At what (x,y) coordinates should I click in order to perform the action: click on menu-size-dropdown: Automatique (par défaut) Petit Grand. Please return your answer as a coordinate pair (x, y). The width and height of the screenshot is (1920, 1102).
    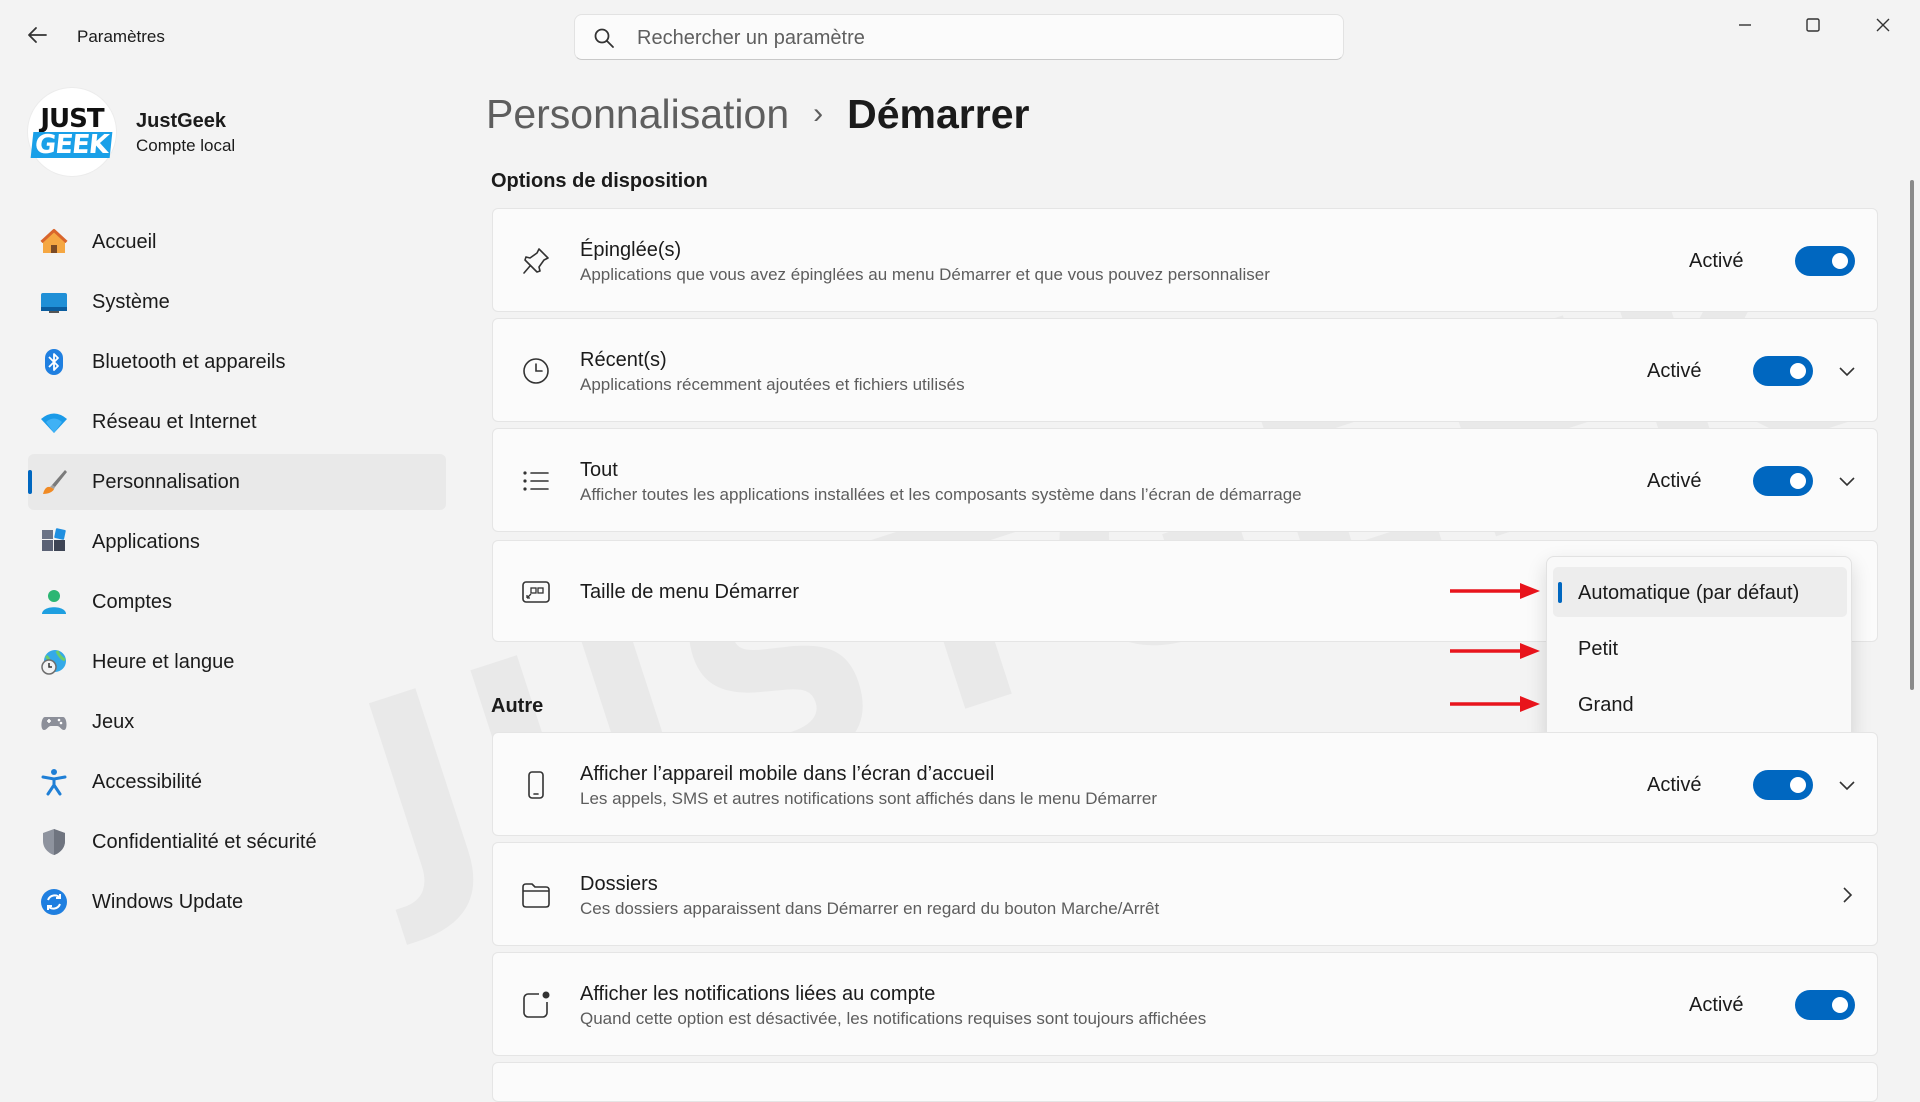
    Looking at the image, I should click on (1699, 648).